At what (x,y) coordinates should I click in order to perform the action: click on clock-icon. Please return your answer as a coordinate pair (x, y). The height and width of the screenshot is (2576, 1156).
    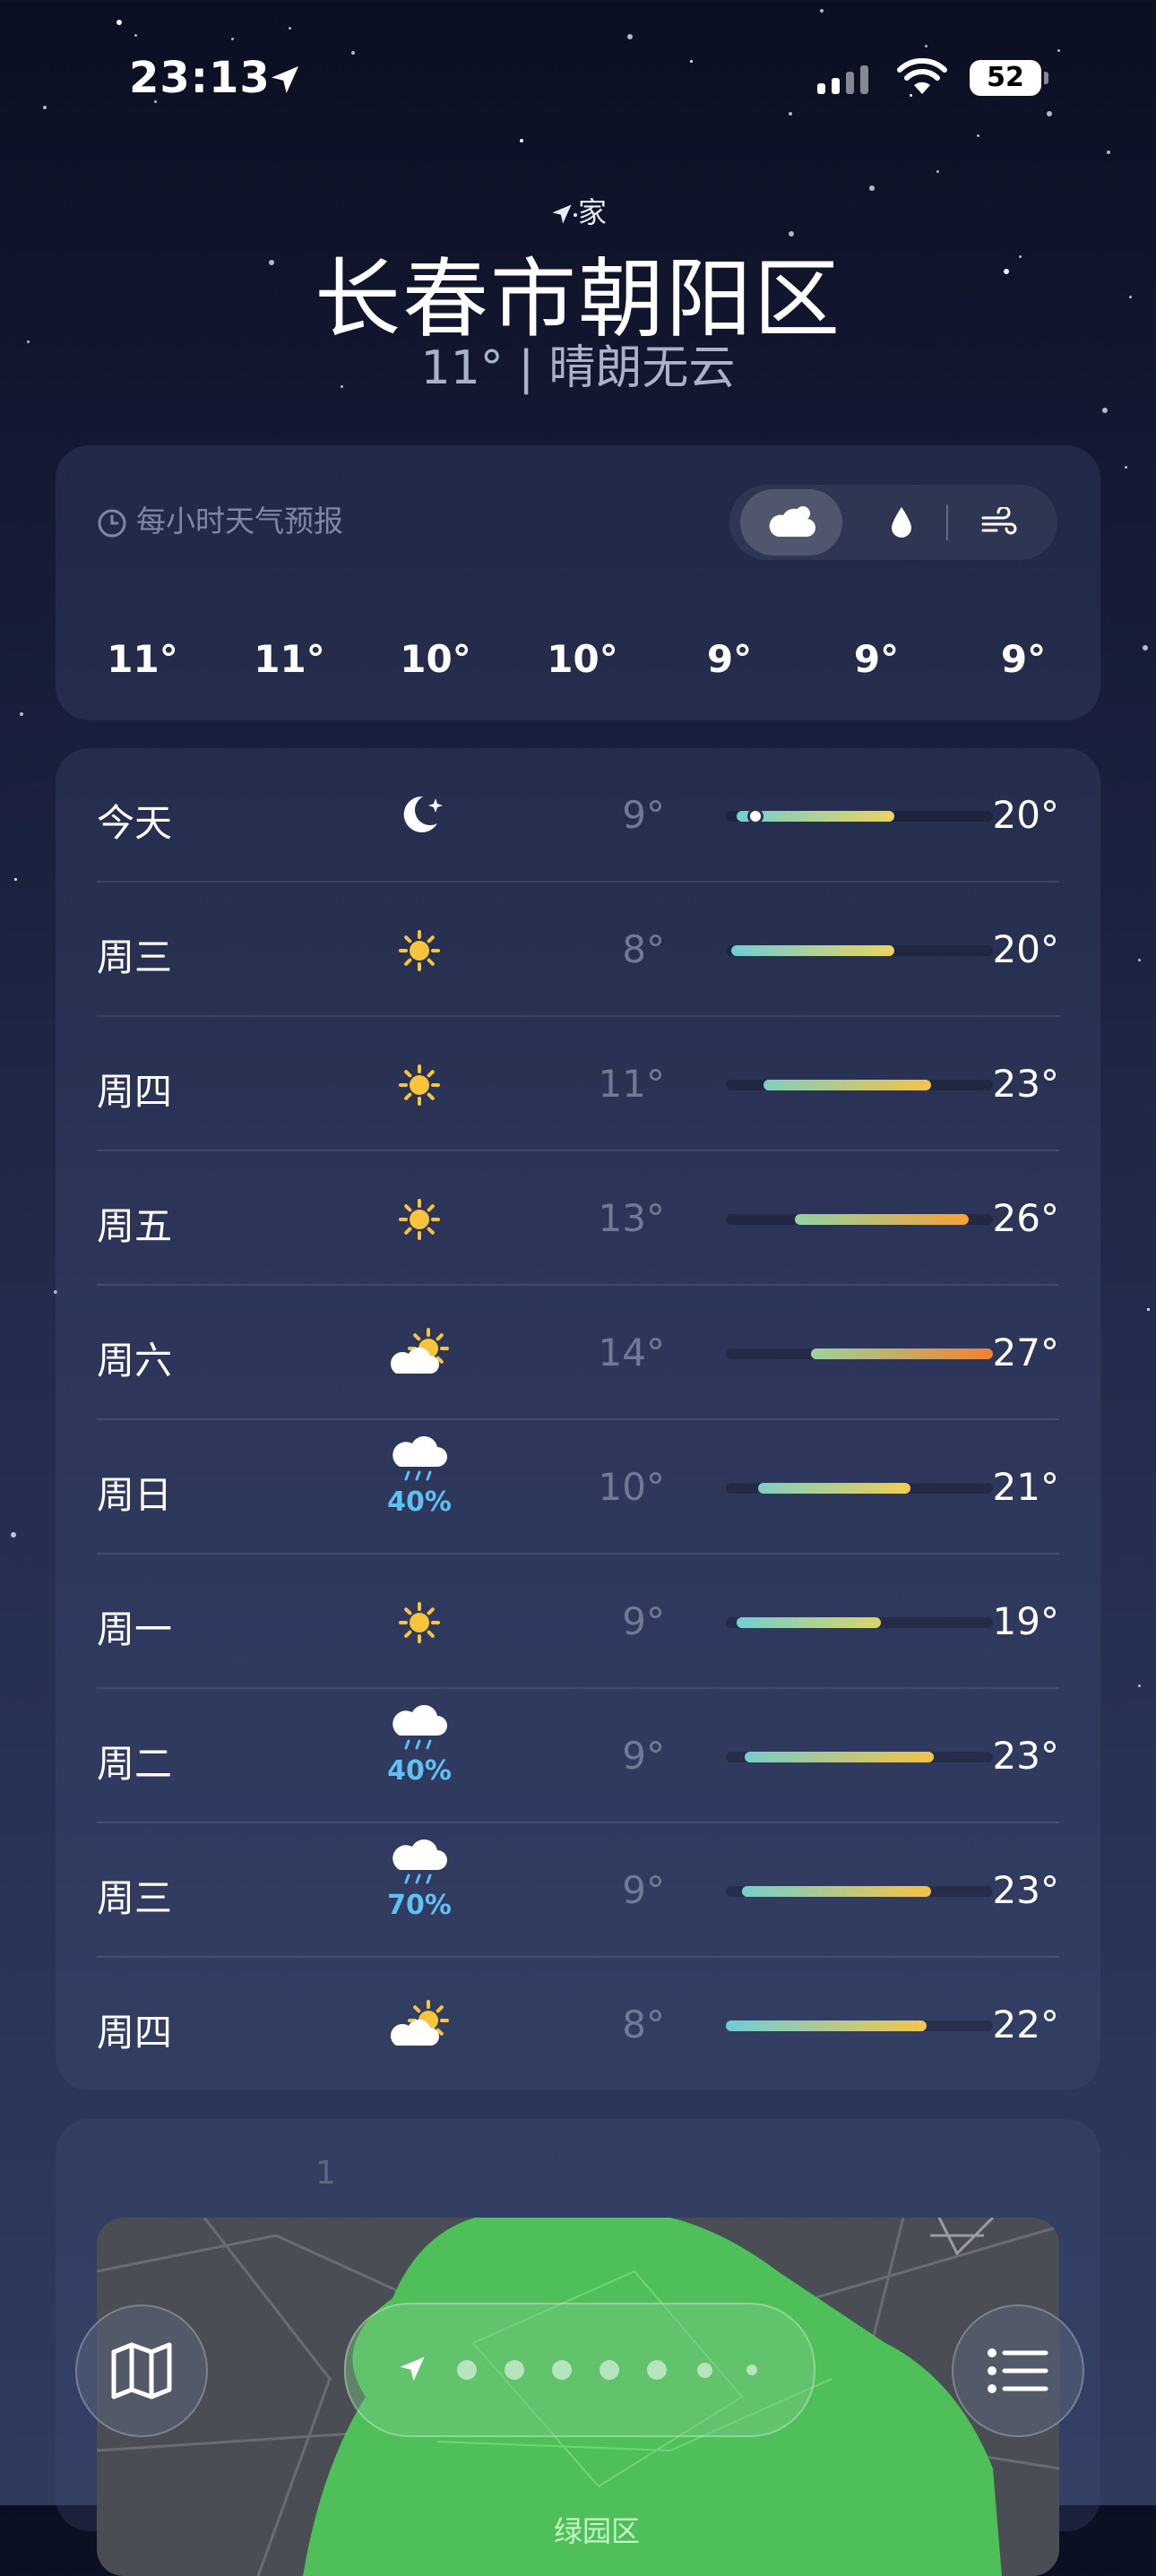
    Looking at the image, I should click on (112, 523).